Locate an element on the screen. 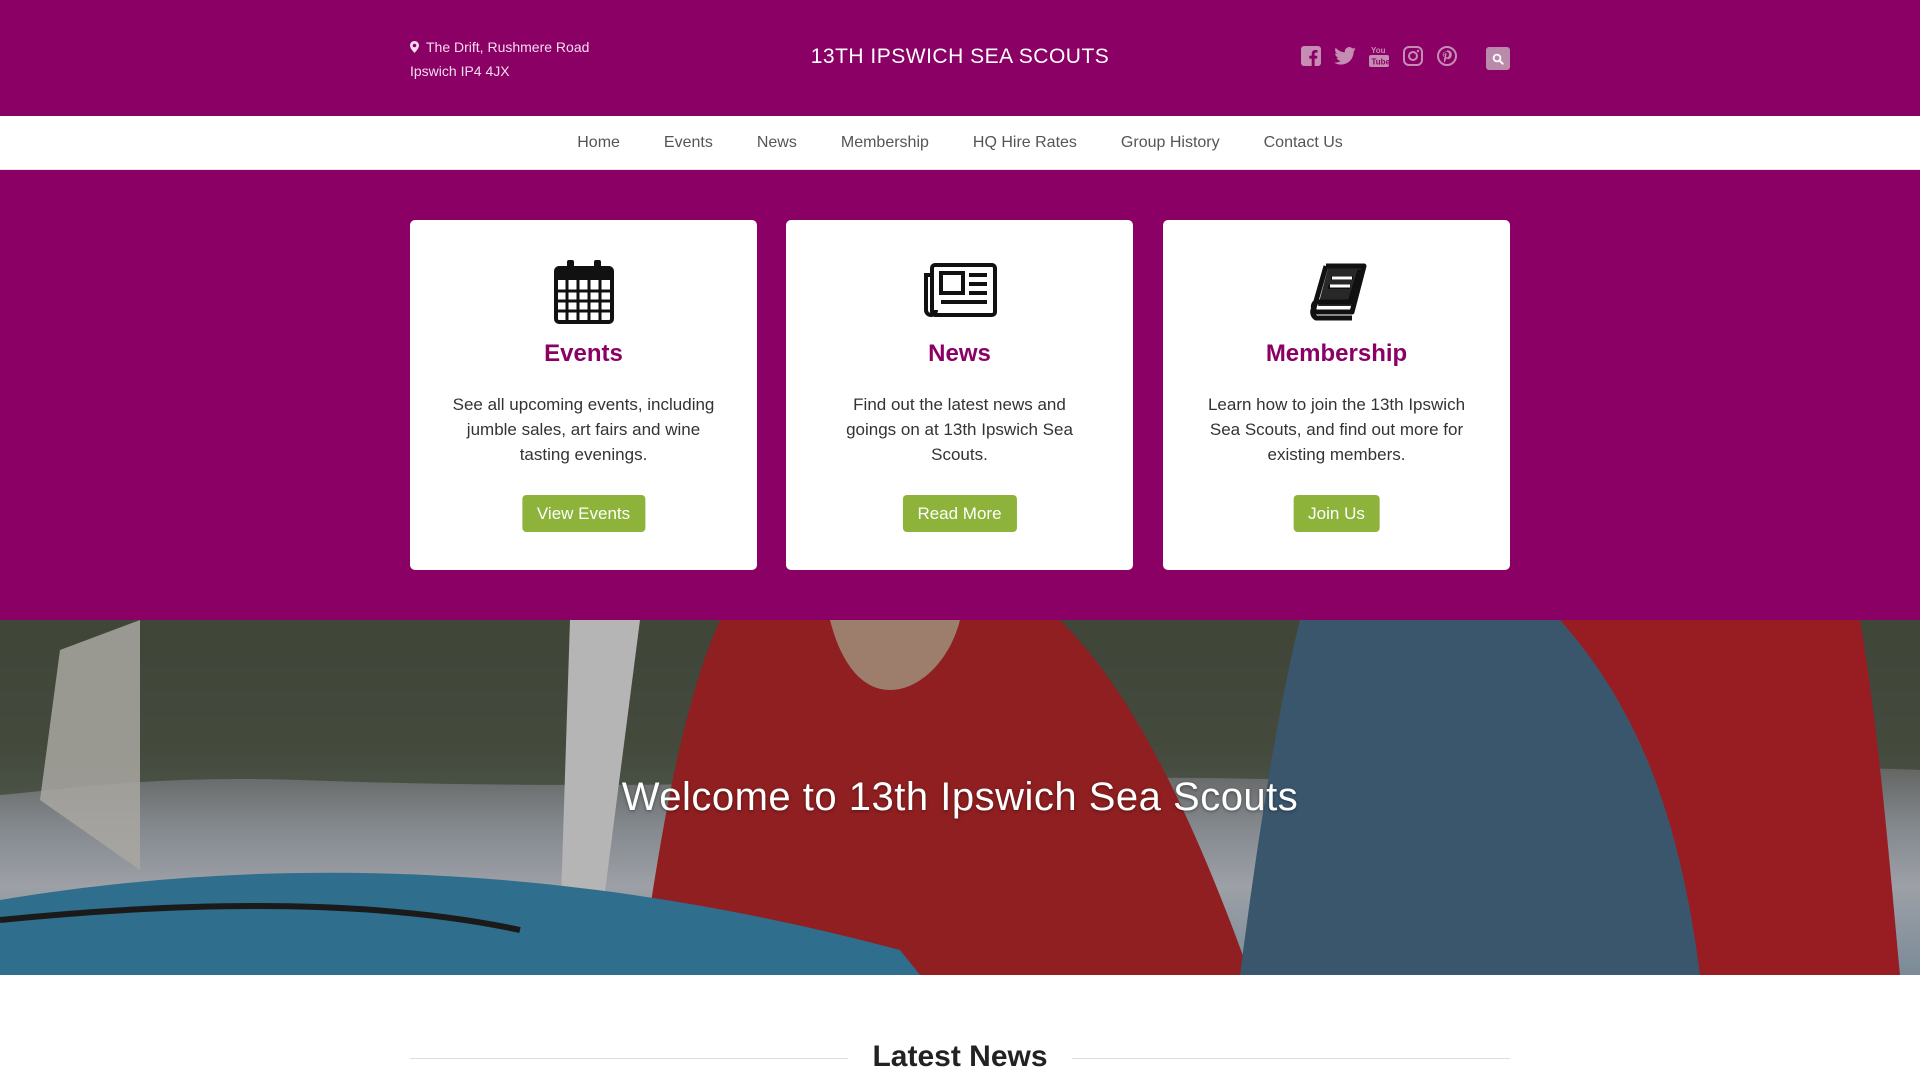 This screenshot has height=1088, width=1920. svg-text: You is located at coordinates (1378, 50).